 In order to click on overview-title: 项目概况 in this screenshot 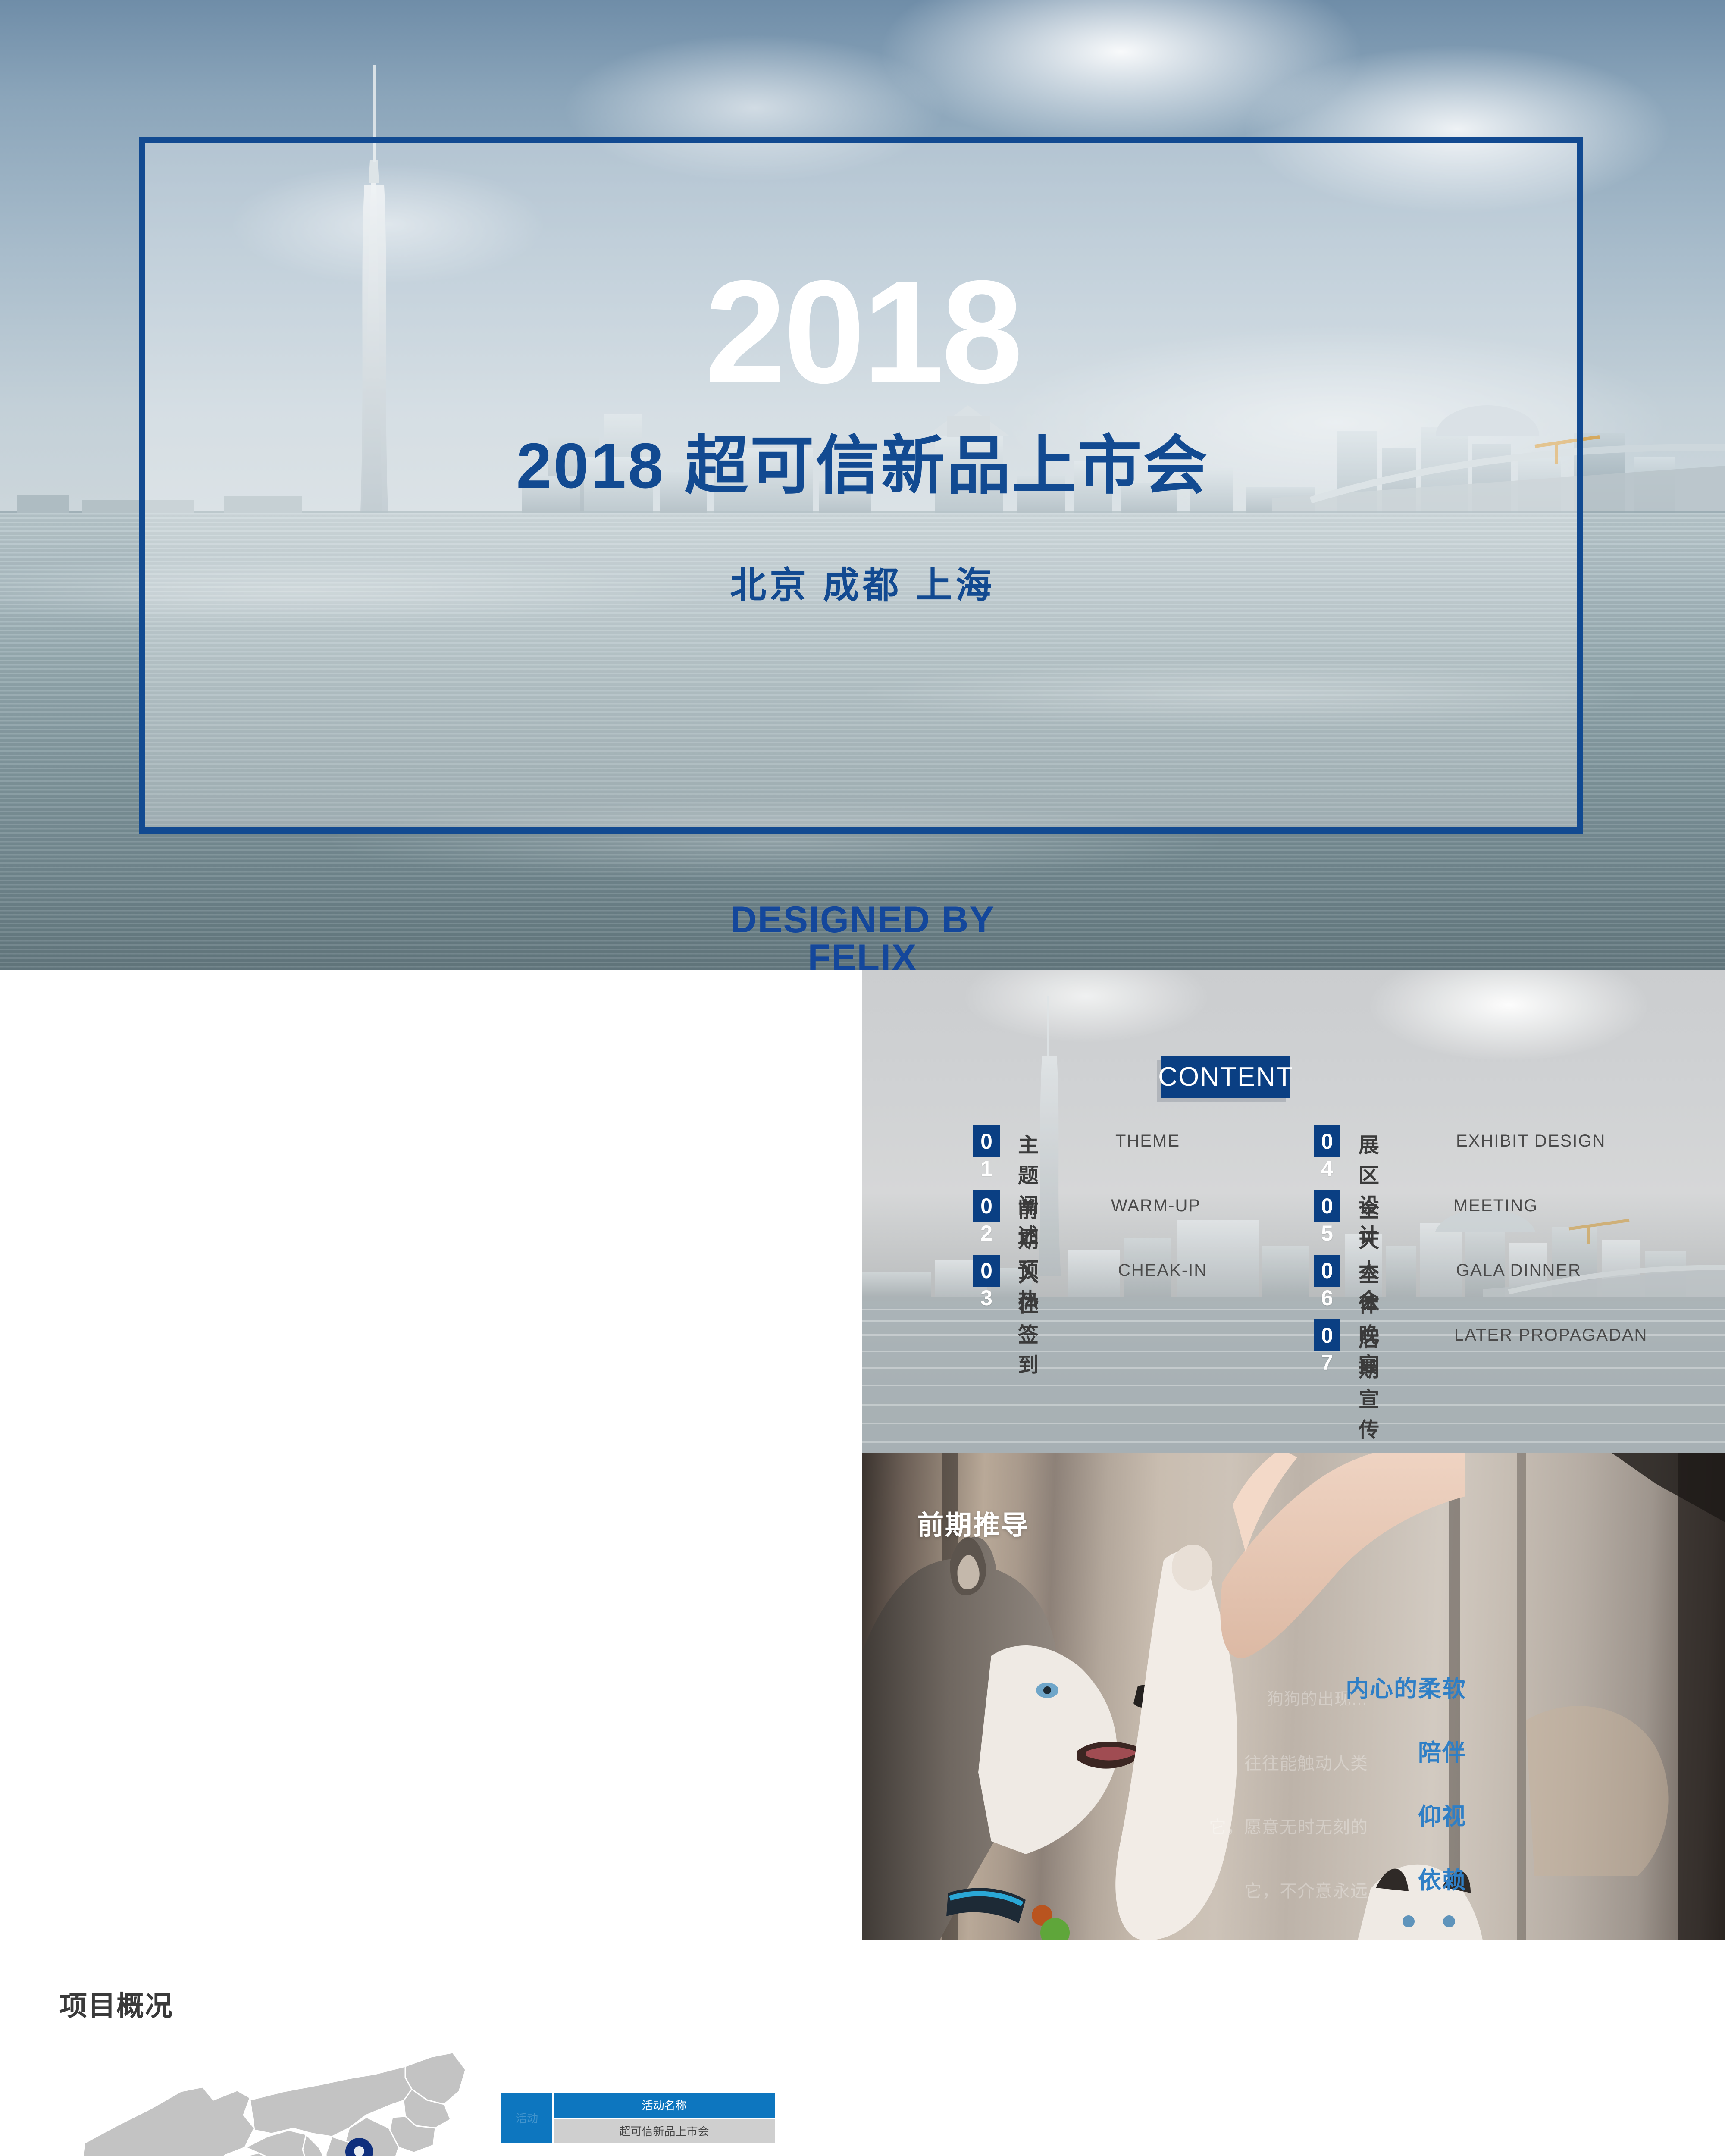, I will do `click(116, 2006)`.